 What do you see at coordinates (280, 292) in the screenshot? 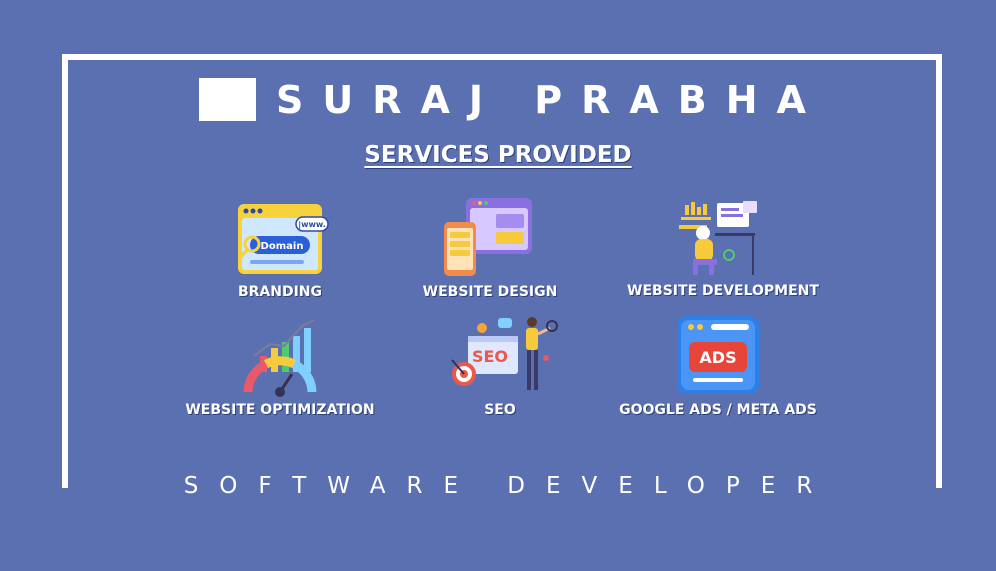
I see `service-label-branding: BRANDING` at bounding box center [280, 292].